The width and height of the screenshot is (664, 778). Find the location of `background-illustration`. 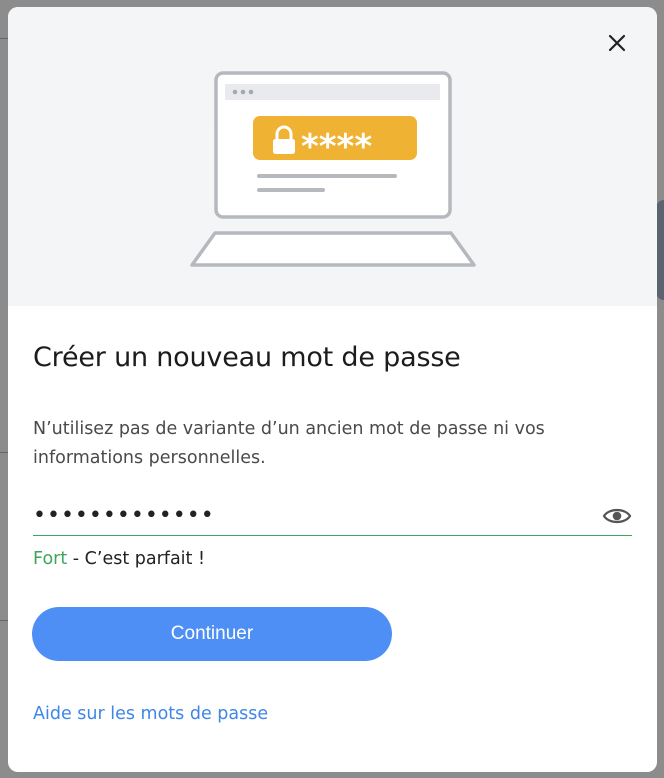

background-illustration is located at coordinates (660, 250).